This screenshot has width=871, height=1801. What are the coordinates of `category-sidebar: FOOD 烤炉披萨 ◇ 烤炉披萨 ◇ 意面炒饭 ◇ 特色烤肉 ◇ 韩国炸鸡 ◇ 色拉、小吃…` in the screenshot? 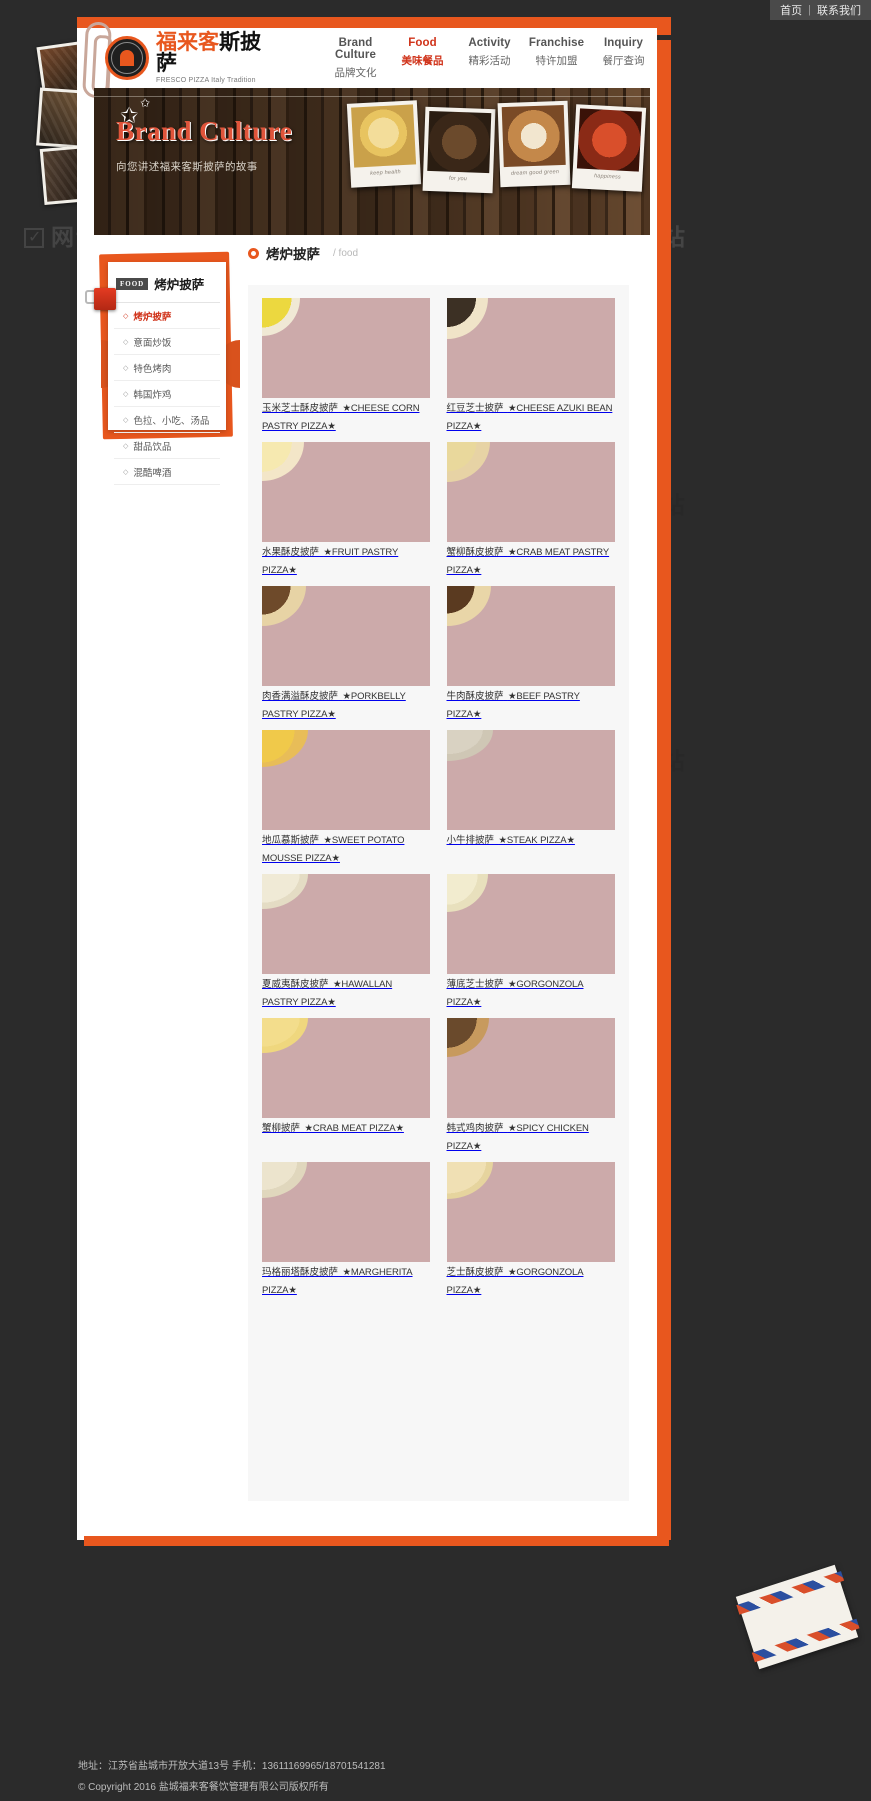 It's located at (167, 373).